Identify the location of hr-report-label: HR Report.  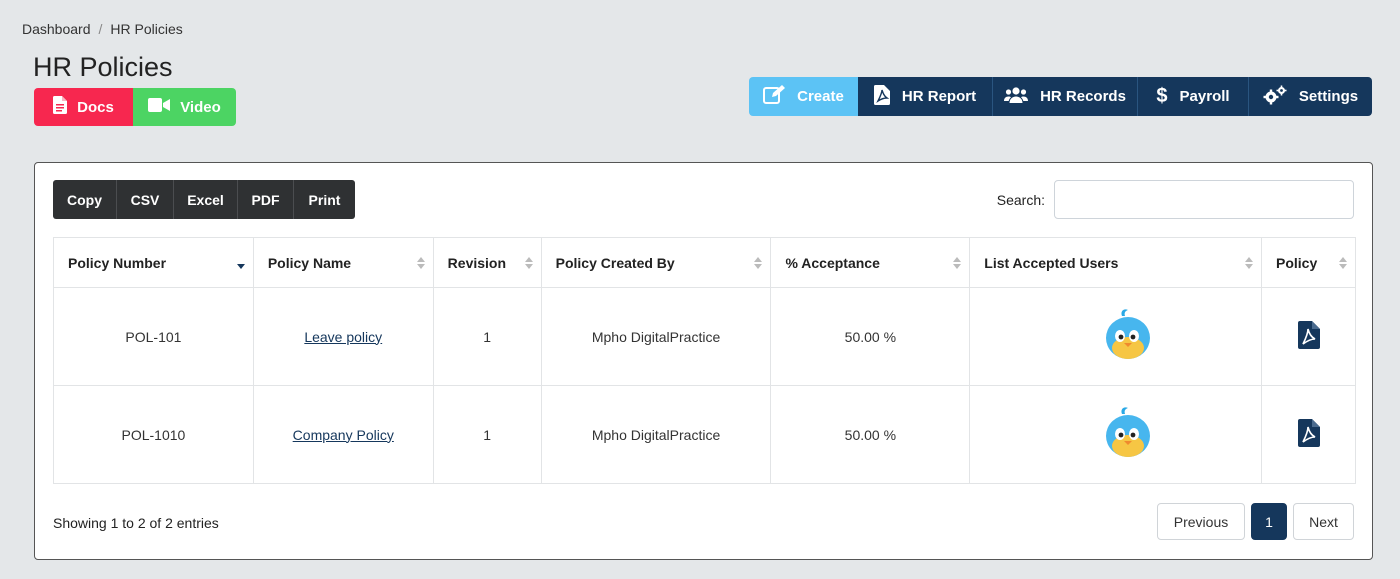
(939, 96).